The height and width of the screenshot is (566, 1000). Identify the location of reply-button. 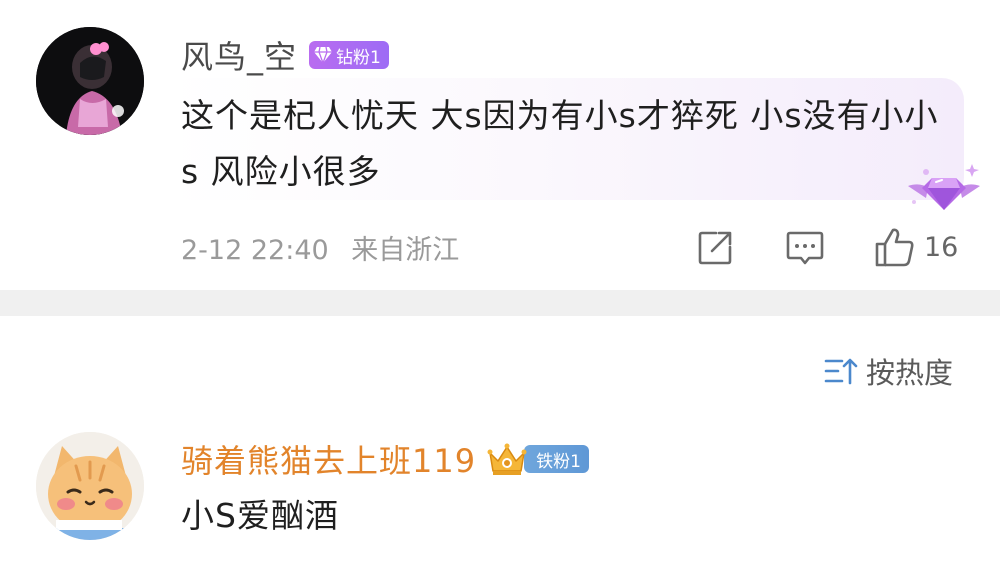
(805, 248).